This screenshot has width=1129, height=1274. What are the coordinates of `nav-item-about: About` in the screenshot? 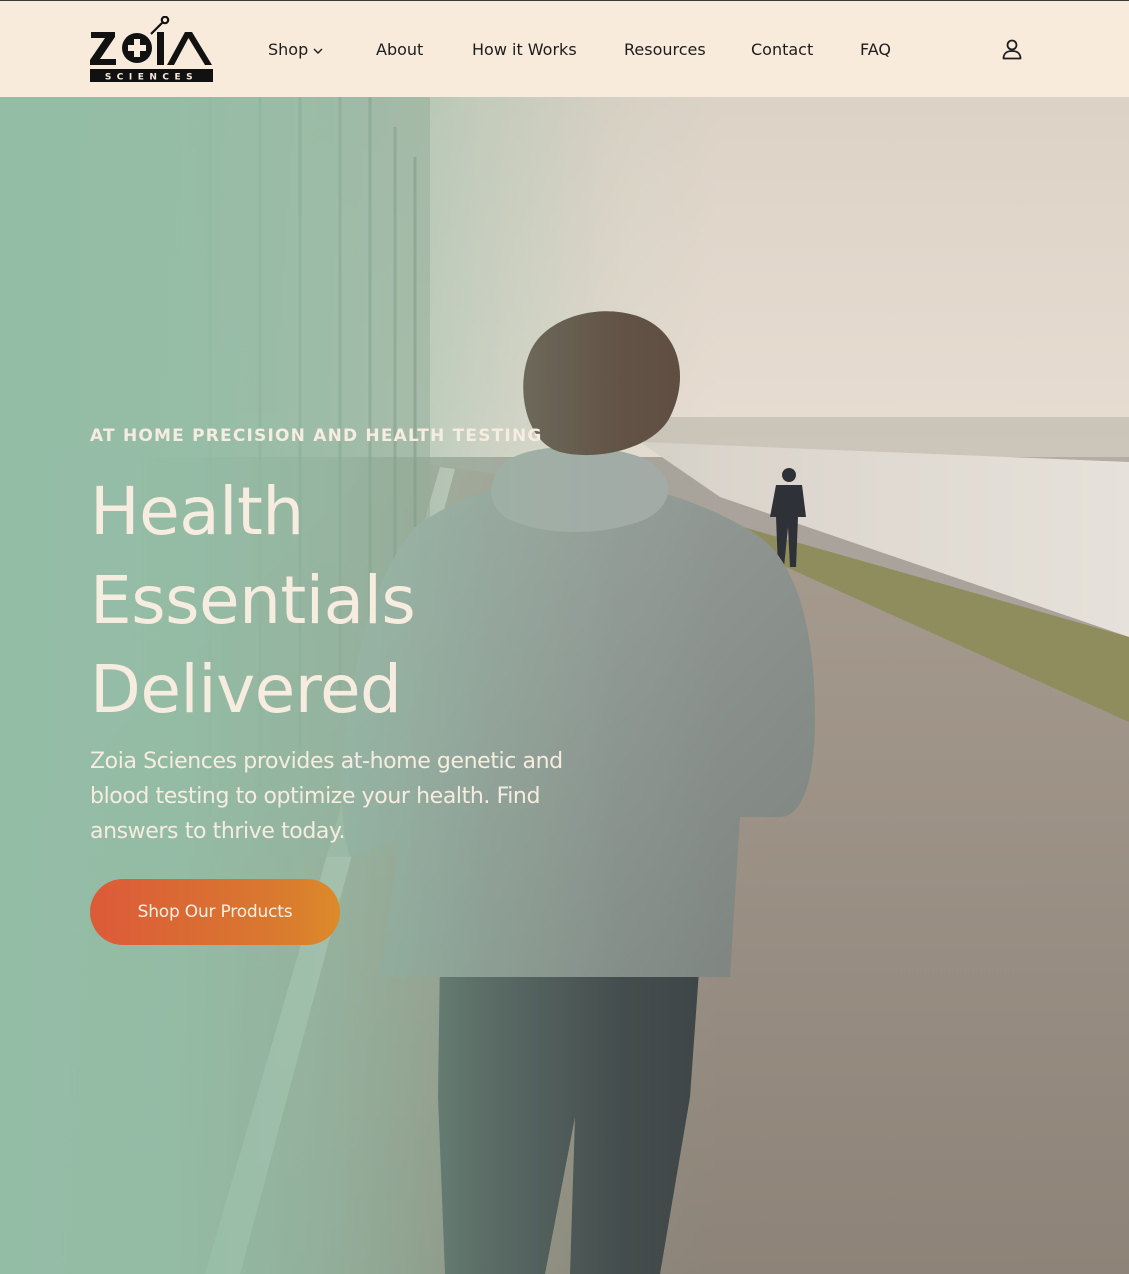 It's located at (399, 50).